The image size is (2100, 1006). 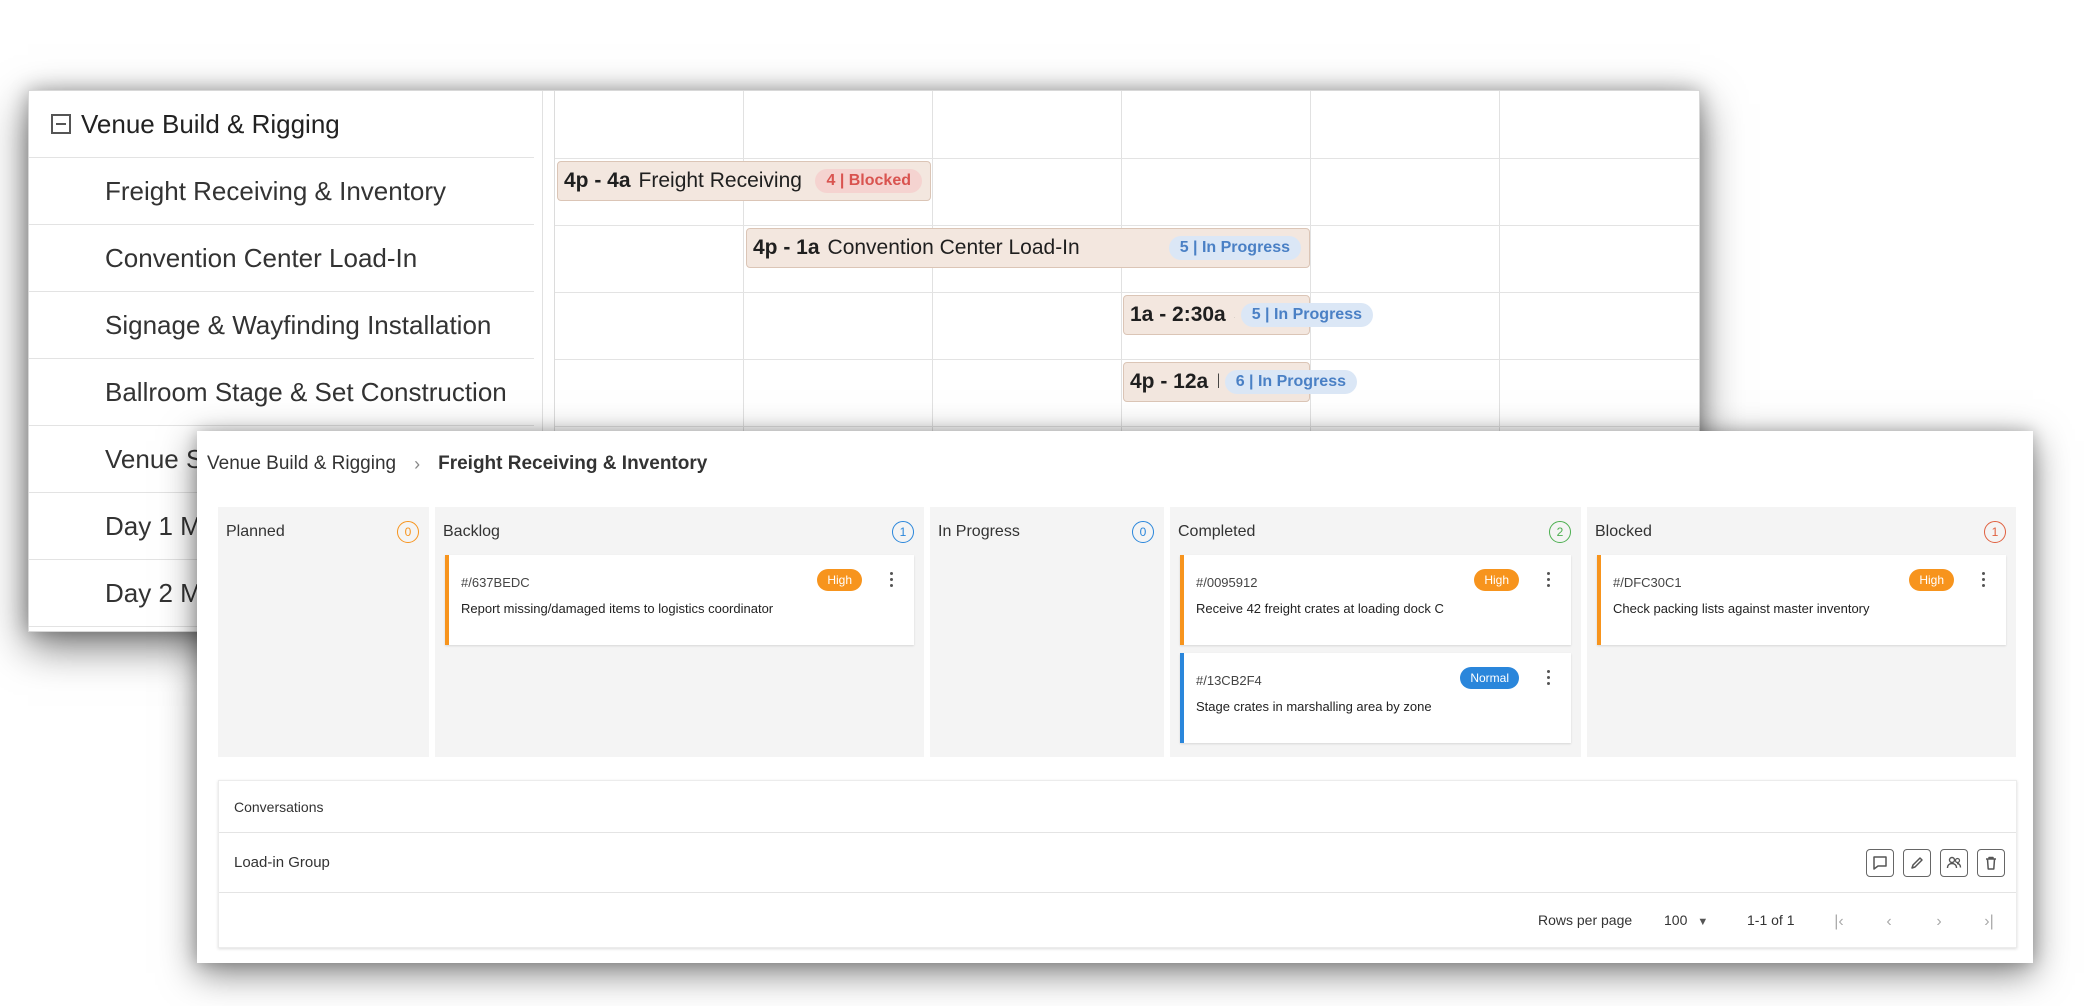 I want to click on gantt-group-label: Venue Build & Rigging, so click(x=210, y=123).